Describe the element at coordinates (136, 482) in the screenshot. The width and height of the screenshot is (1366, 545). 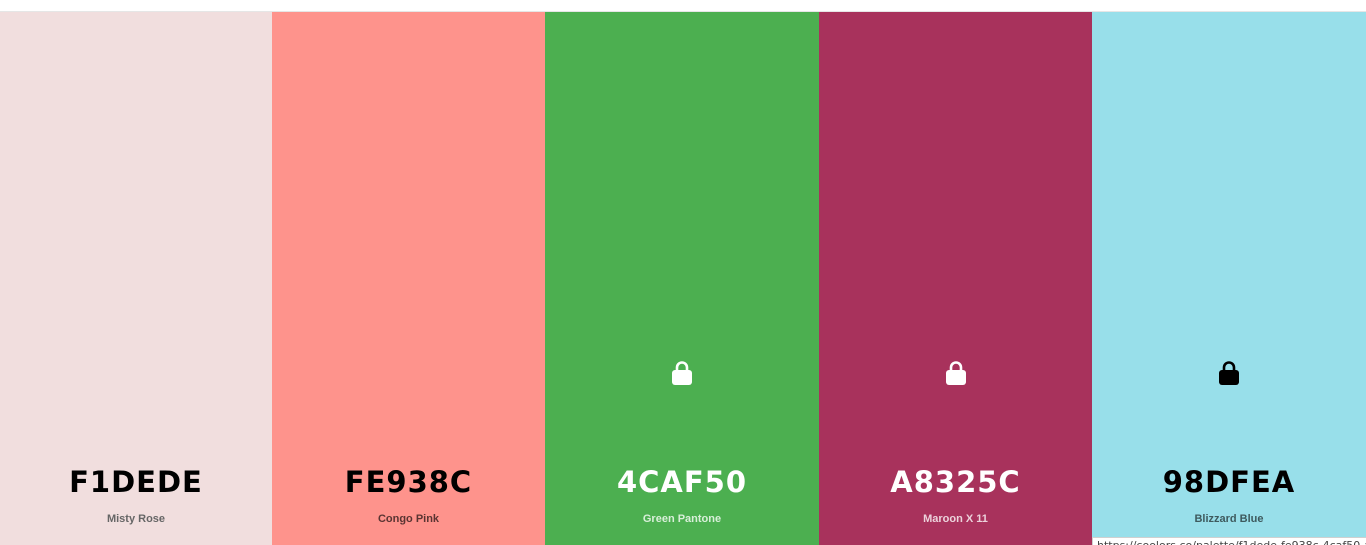
I see `hex-code: F1DEDE` at that location.